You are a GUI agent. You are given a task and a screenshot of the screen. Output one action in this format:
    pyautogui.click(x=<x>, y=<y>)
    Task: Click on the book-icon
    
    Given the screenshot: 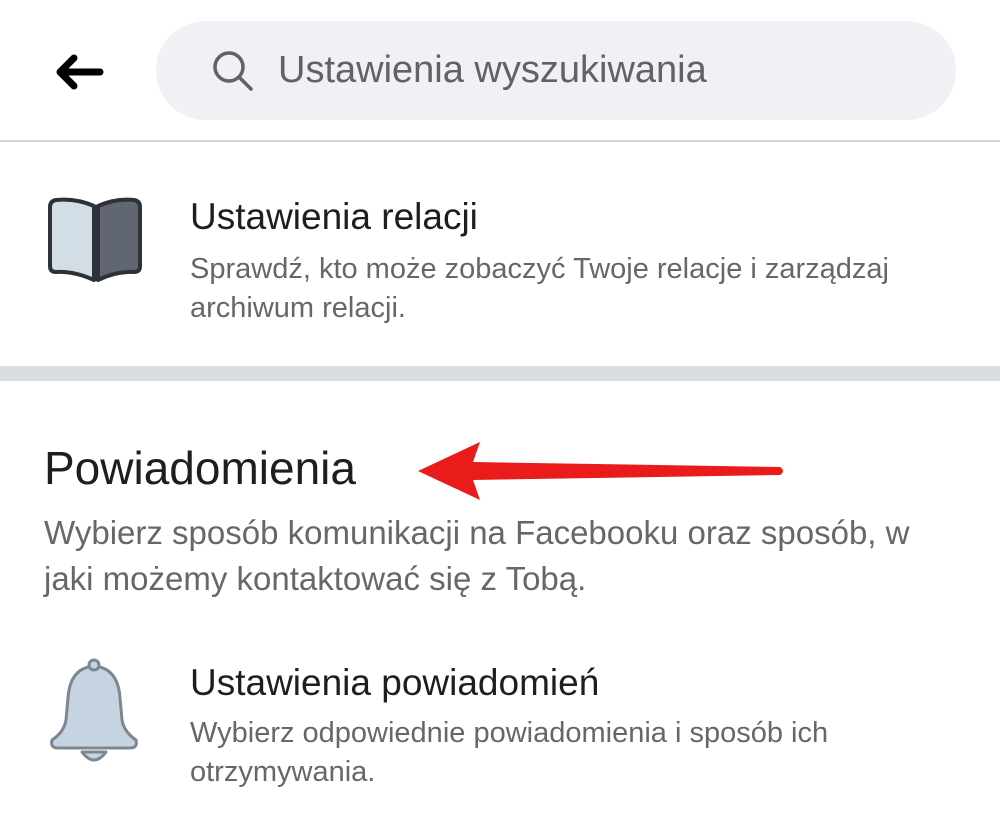 What is the action you would take?
    pyautogui.click(x=95, y=239)
    